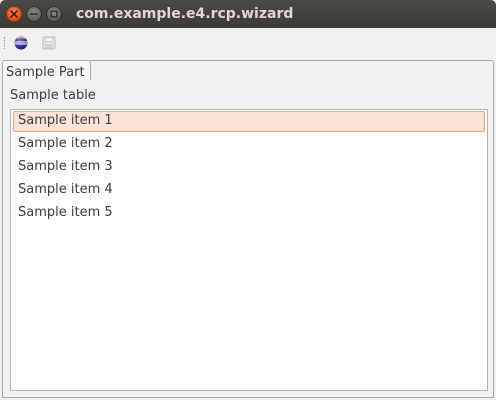  What do you see at coordinates (249, 121) in the screenshot?
I see `table-row: Sample item 1` at bounding box center [249, 121].